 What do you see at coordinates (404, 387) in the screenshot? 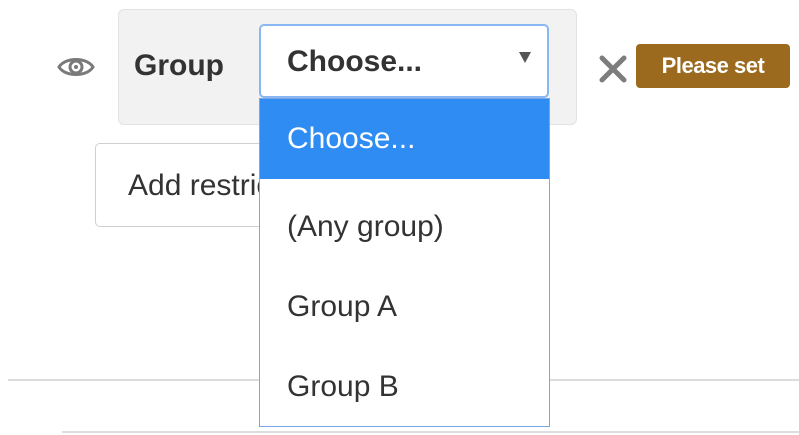
I see `dropdown-option-group-b: Group B` at bounding box center [404, 387].